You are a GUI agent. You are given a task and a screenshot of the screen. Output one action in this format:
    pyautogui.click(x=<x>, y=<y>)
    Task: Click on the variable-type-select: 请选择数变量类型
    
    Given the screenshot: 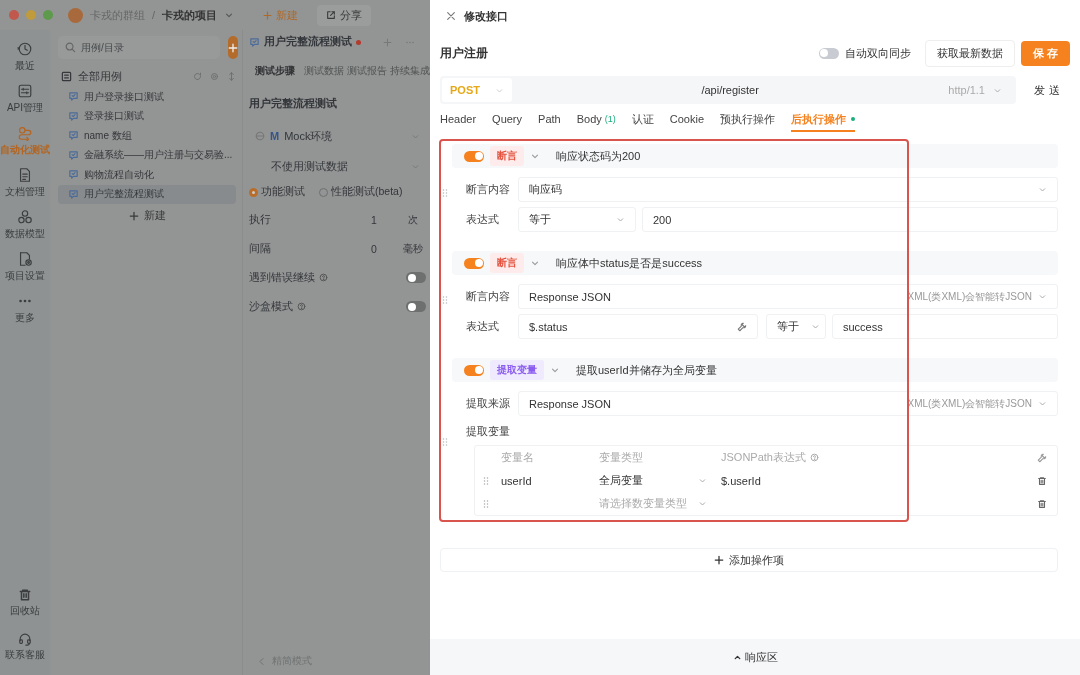 What is the action you would take?
    pyautogui.click(x=660, y=503)
    